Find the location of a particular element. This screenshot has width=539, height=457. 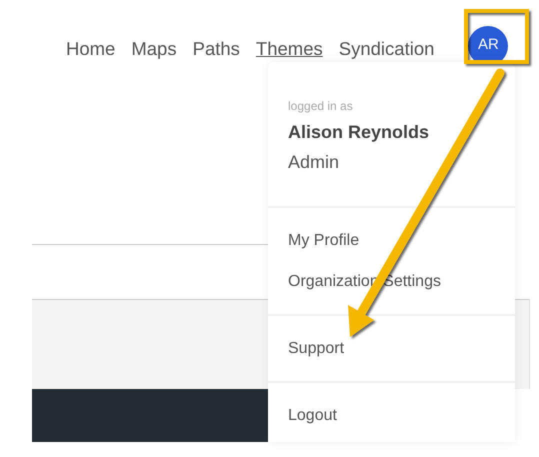

nav-link: Themes is located at coordinates (289, 49).